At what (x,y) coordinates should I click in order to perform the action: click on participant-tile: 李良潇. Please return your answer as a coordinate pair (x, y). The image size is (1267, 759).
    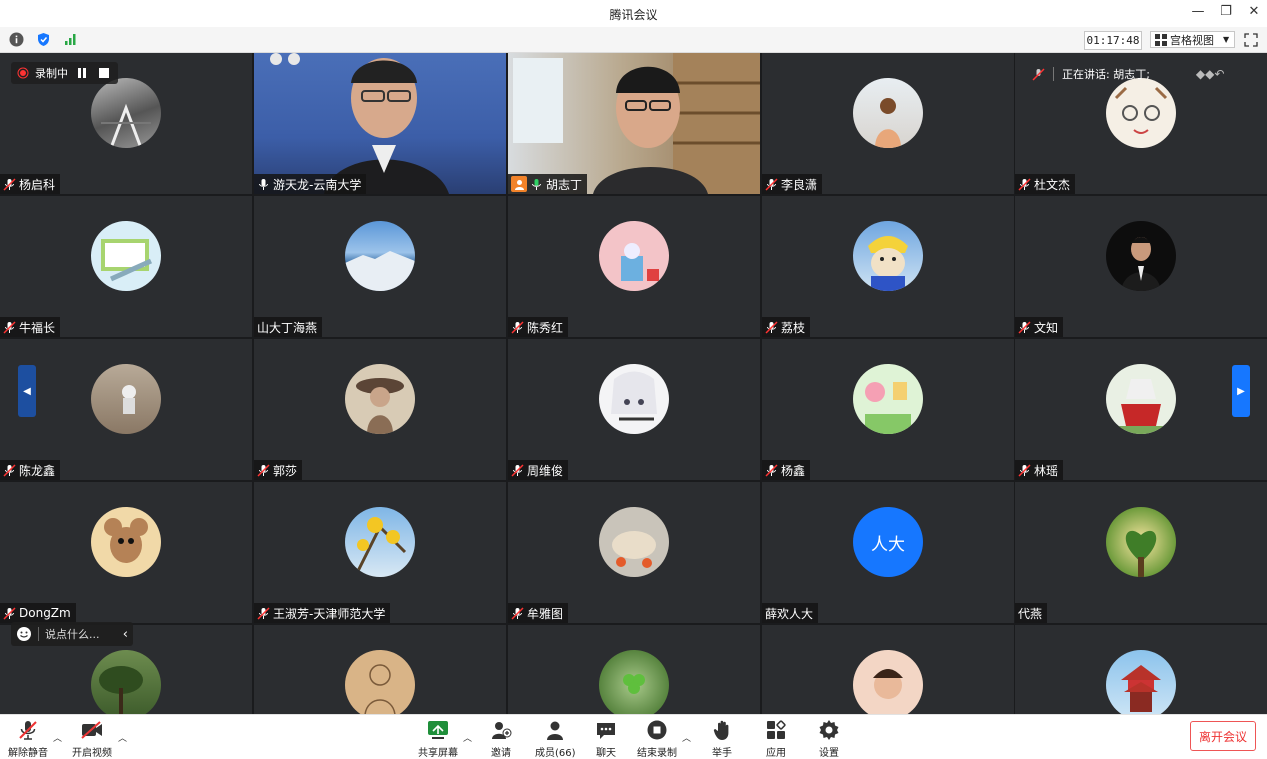
    Looking at the image, I should click on (888, 123).